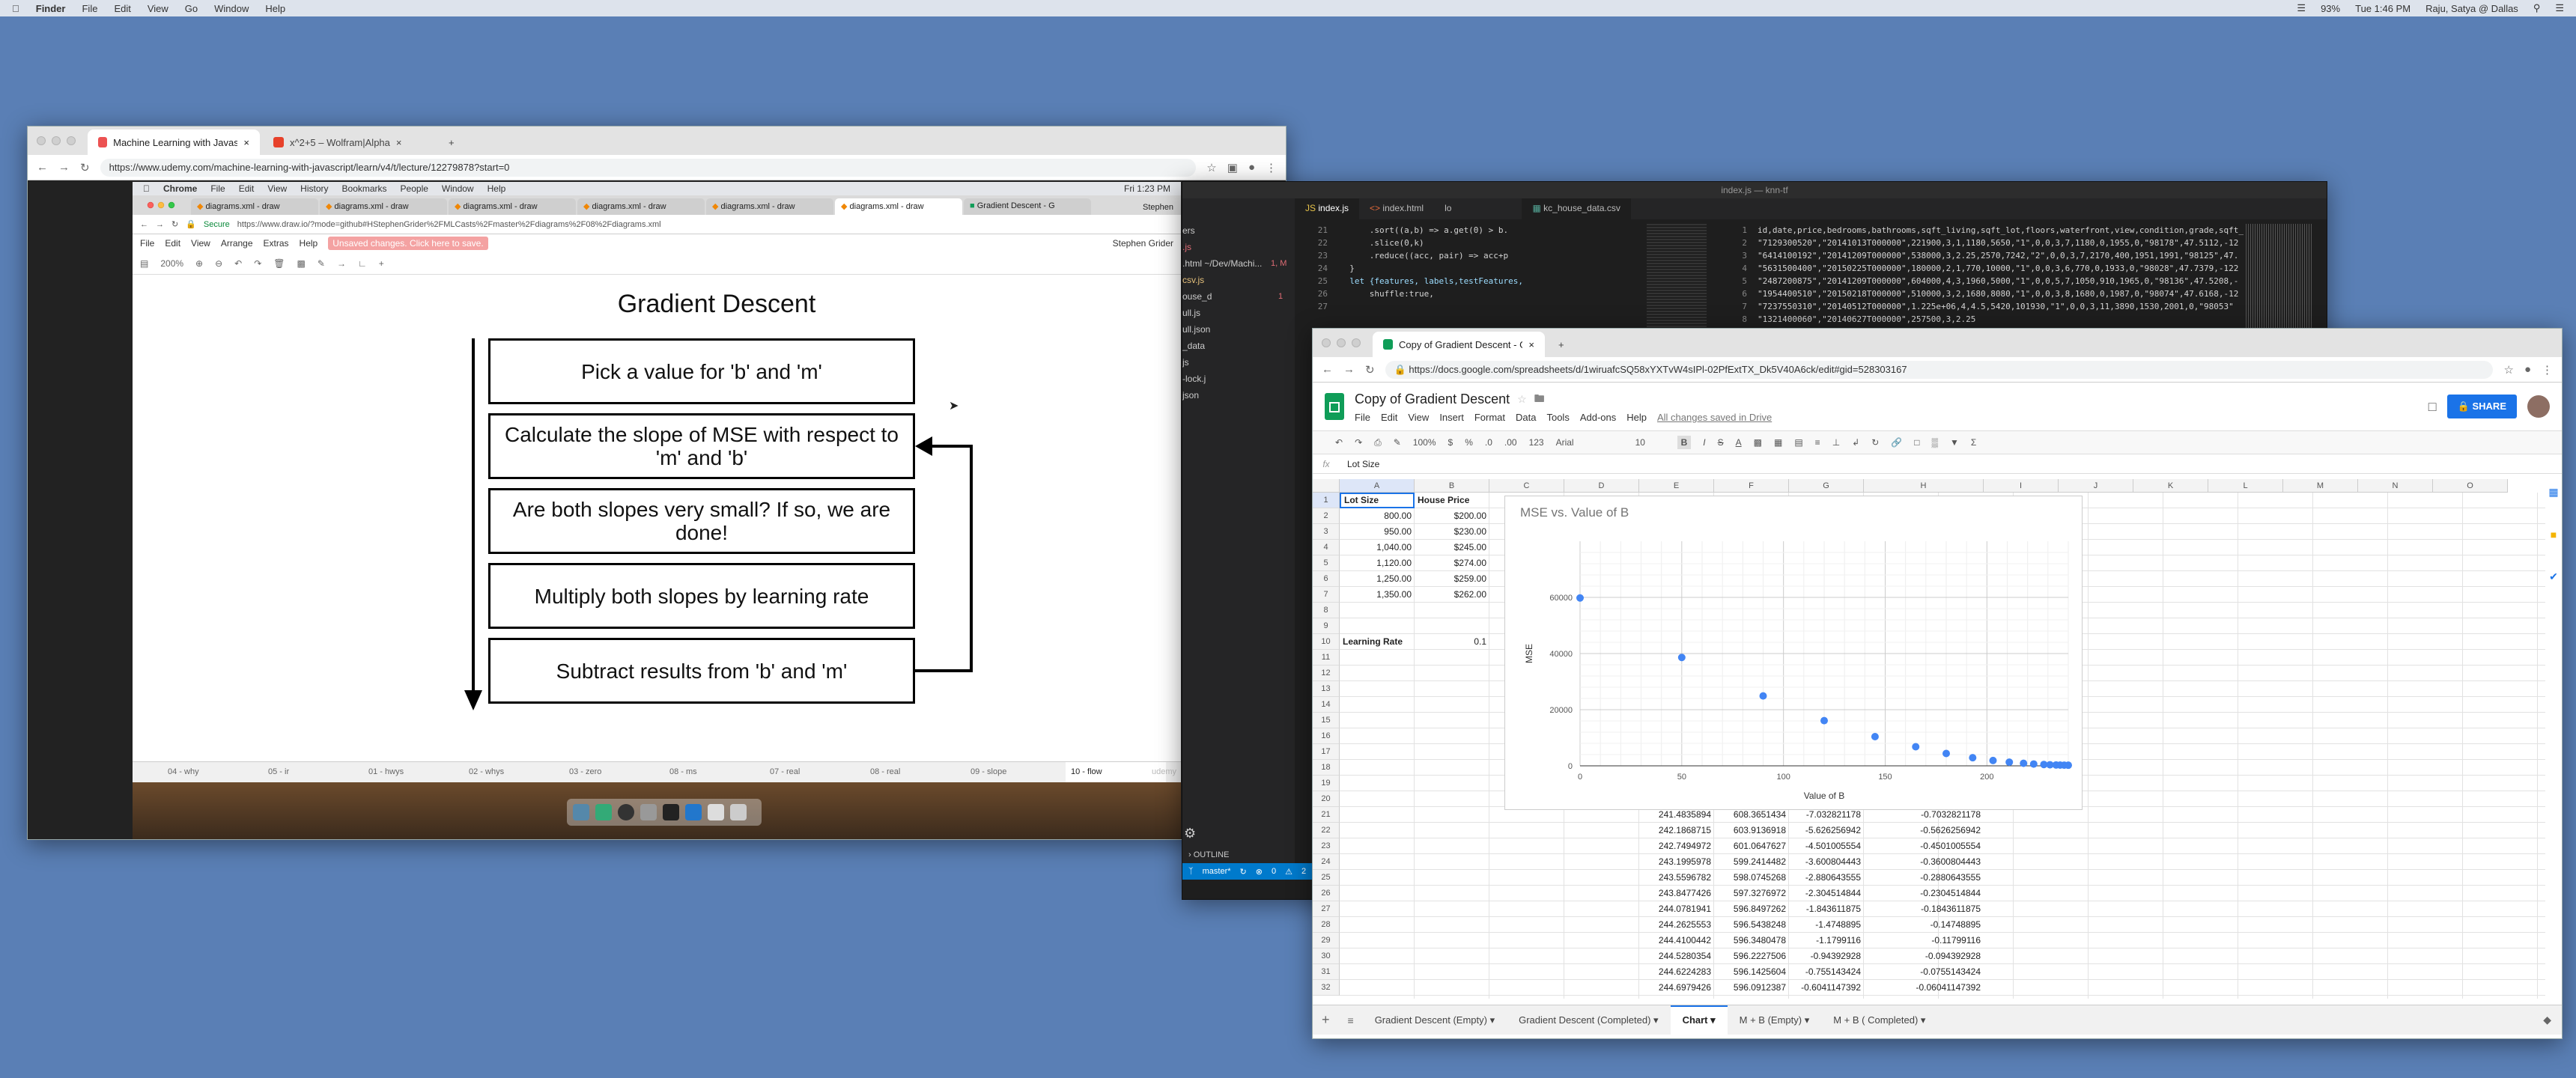 The height and width of the screenshot is (1078, 2576). I want to click on table-cell: -4.501005554, so click(1826, 846).